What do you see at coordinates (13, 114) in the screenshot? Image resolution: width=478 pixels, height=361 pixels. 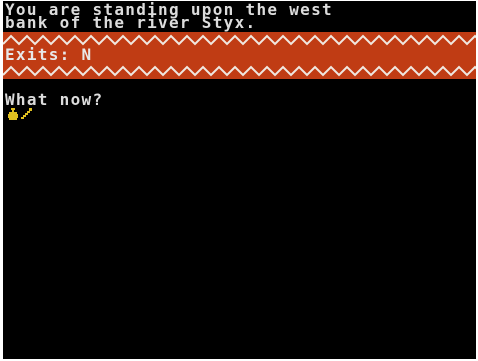 I see `bag-icon` at bounding box center [13, 114].